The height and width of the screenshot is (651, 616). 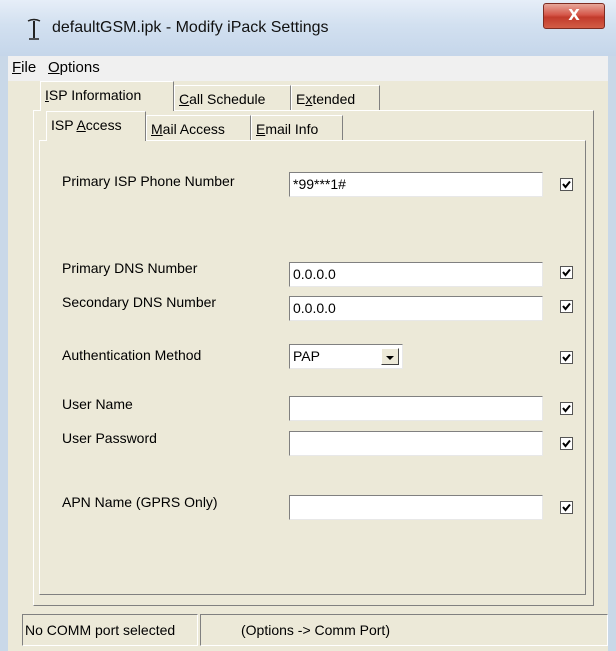 I want to click on menu-options: Options, so click(x=74, y=67).